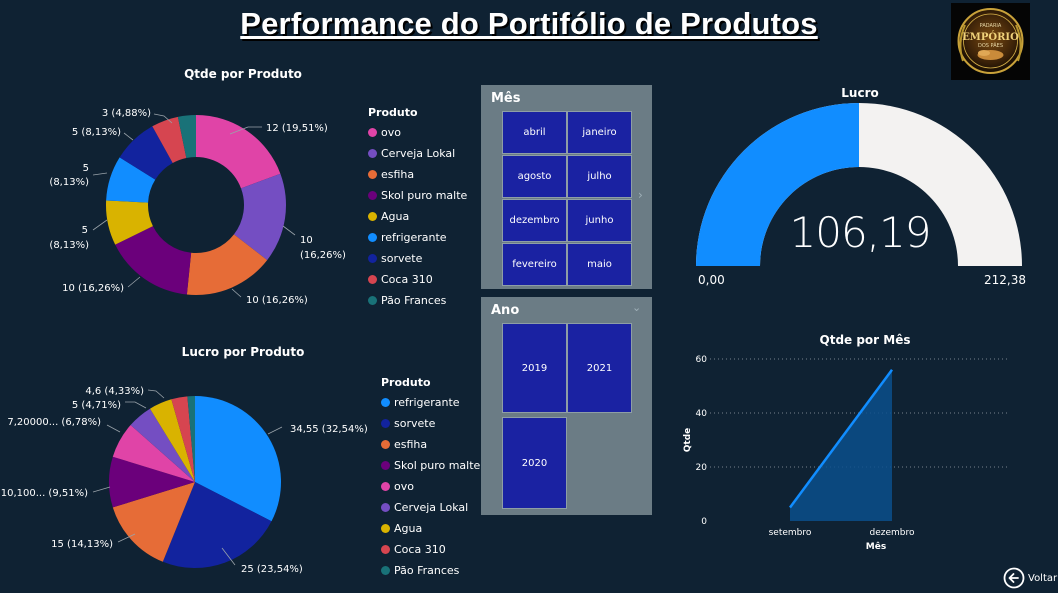 This screenshot has height=593, width=1058. Describe the element at coordinates (991, 26) in the screenshot. I see `logo-line1: PADARIA` at that location.